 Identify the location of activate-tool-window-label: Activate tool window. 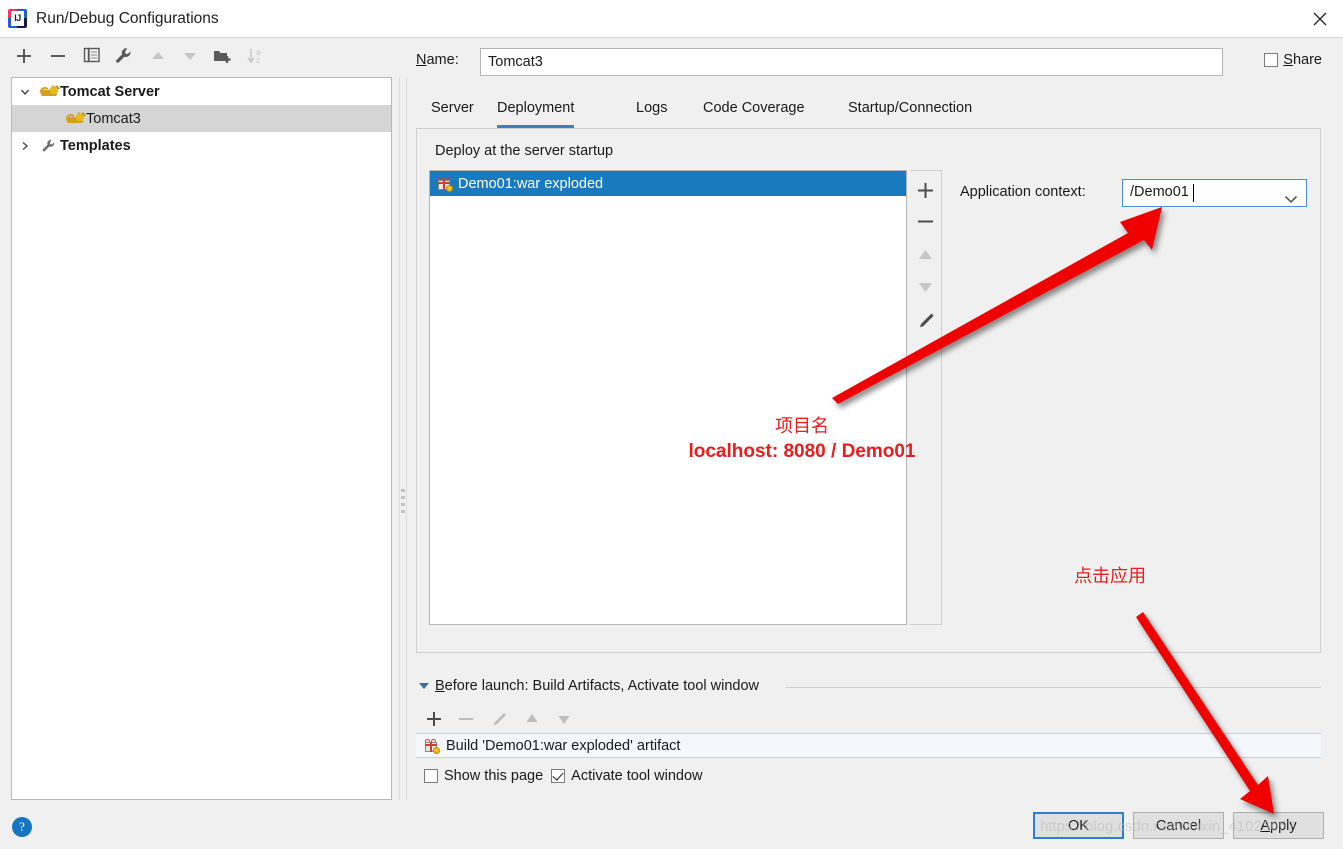
(637, 776).